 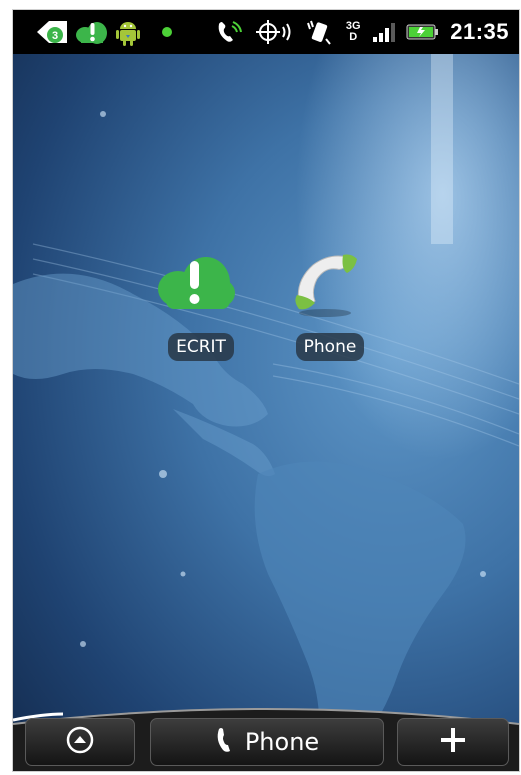 I want to click on network-type-icon: 3G D, so click(x=353, y=32).